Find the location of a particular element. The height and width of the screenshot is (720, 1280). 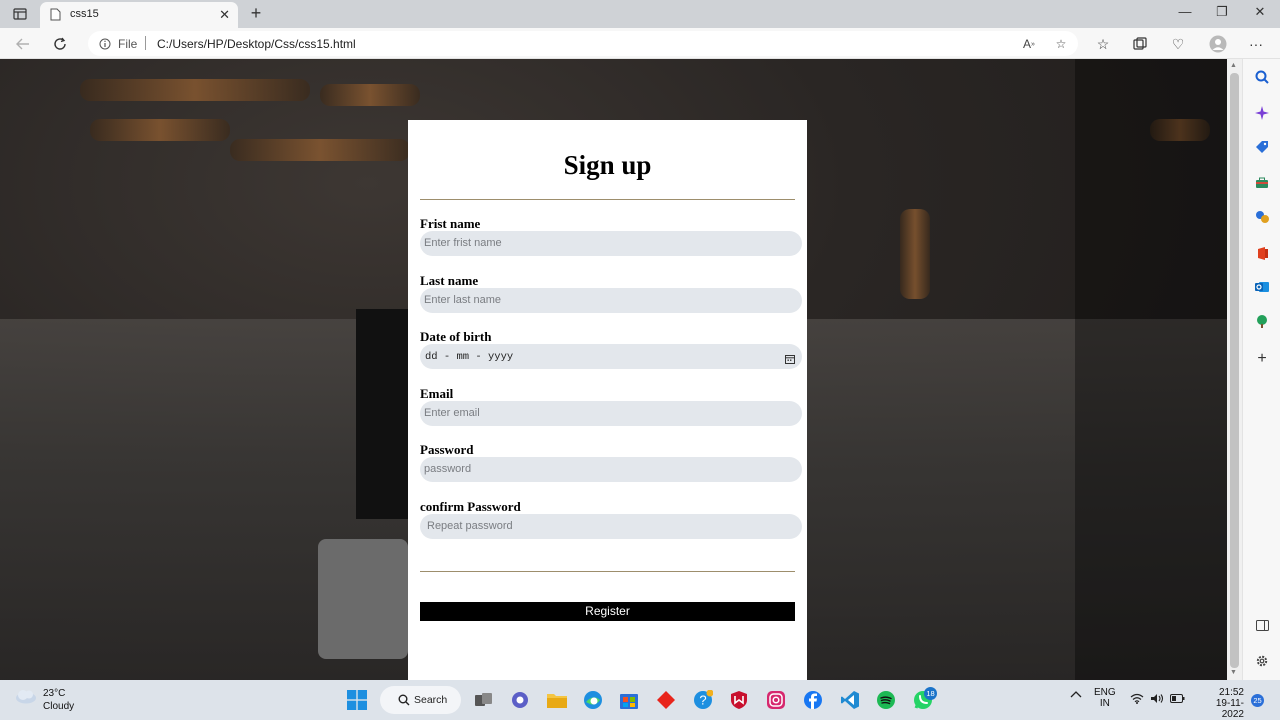

games-icon is located at coordinates (1262, 217).